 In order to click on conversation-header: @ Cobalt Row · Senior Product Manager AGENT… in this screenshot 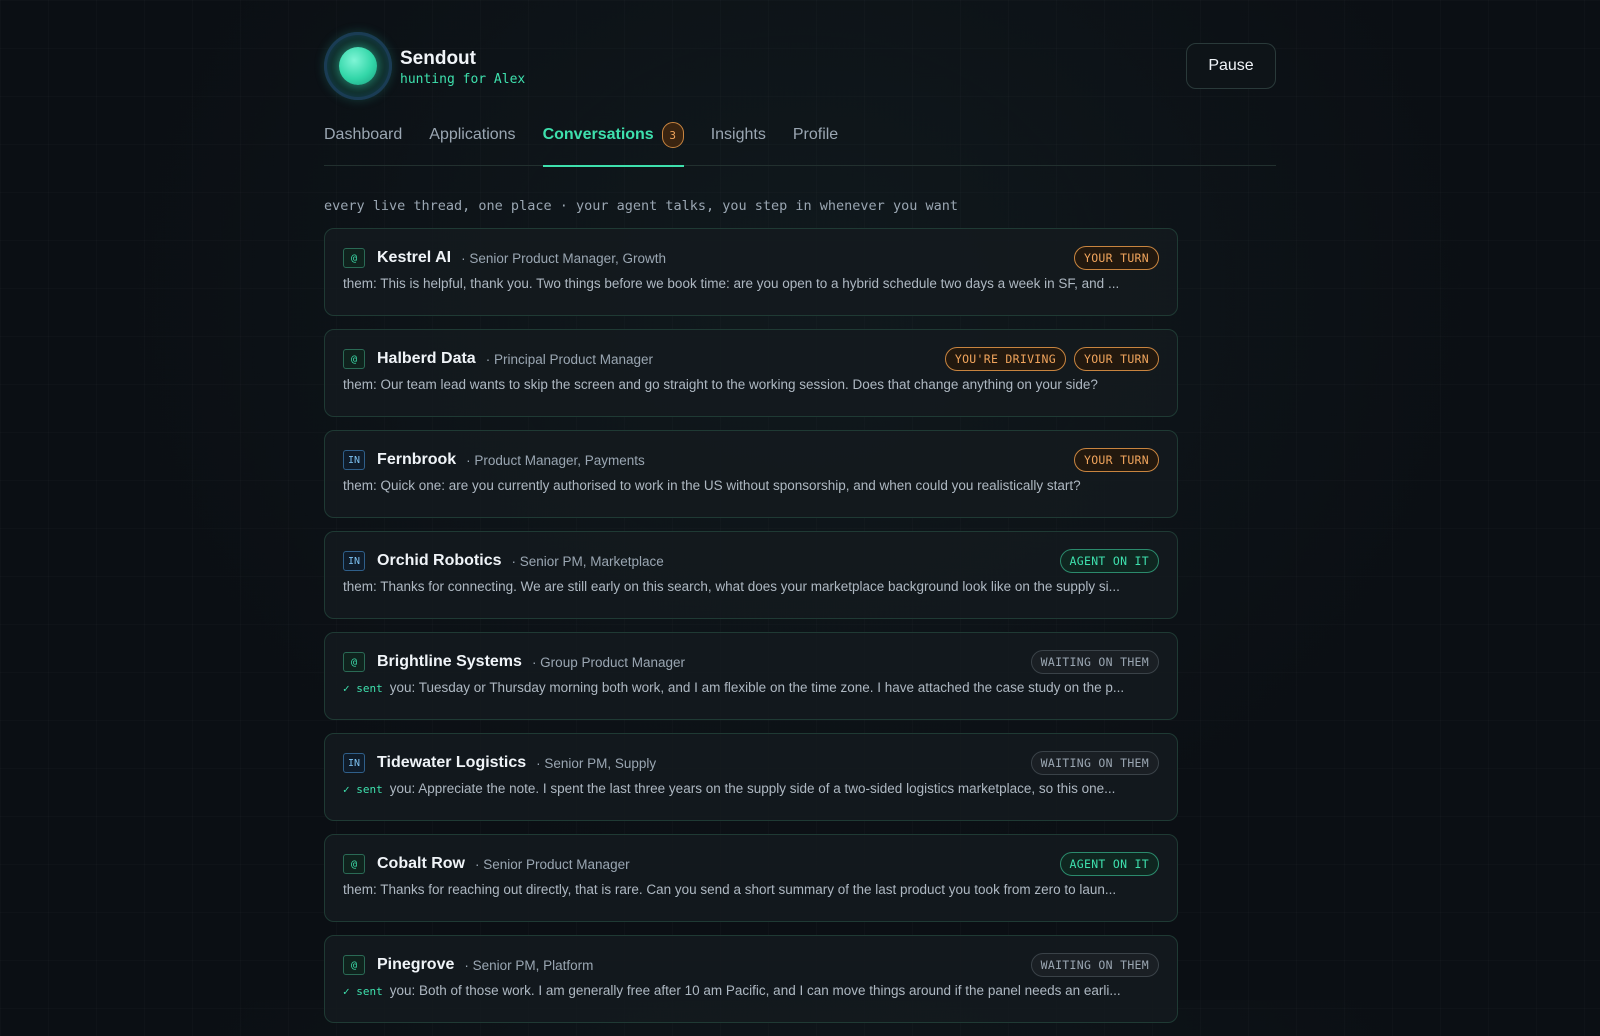, I will do `click(751, 864)`.